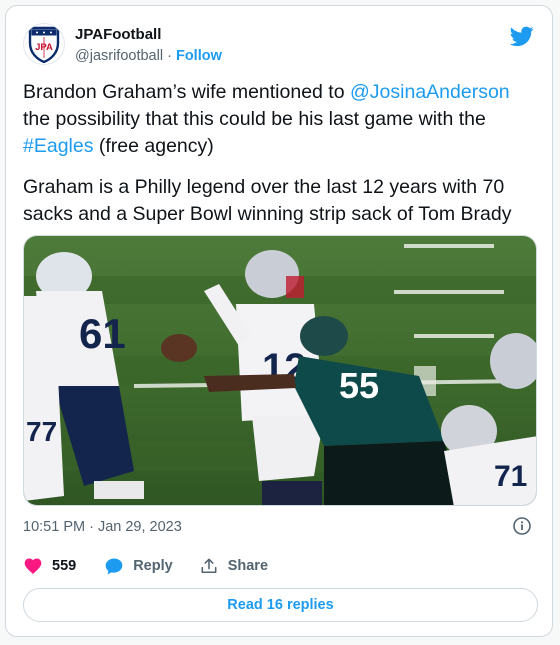  Describe the element at coordinates (41, 431) in the screenshot. I see `far-left-jersey-number: 77` at that location.